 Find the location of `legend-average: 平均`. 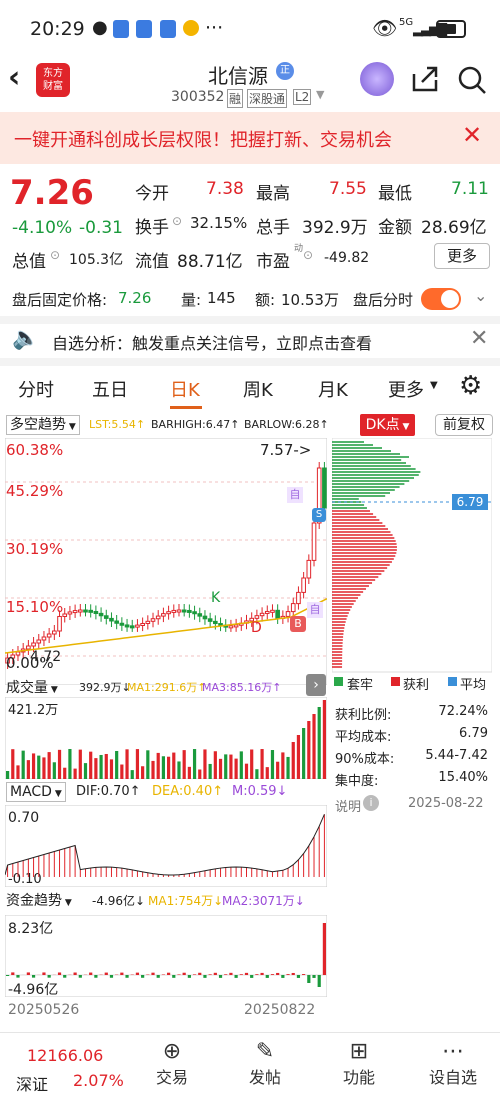

legend-average: 平均 is located at coordinates (473, 683).